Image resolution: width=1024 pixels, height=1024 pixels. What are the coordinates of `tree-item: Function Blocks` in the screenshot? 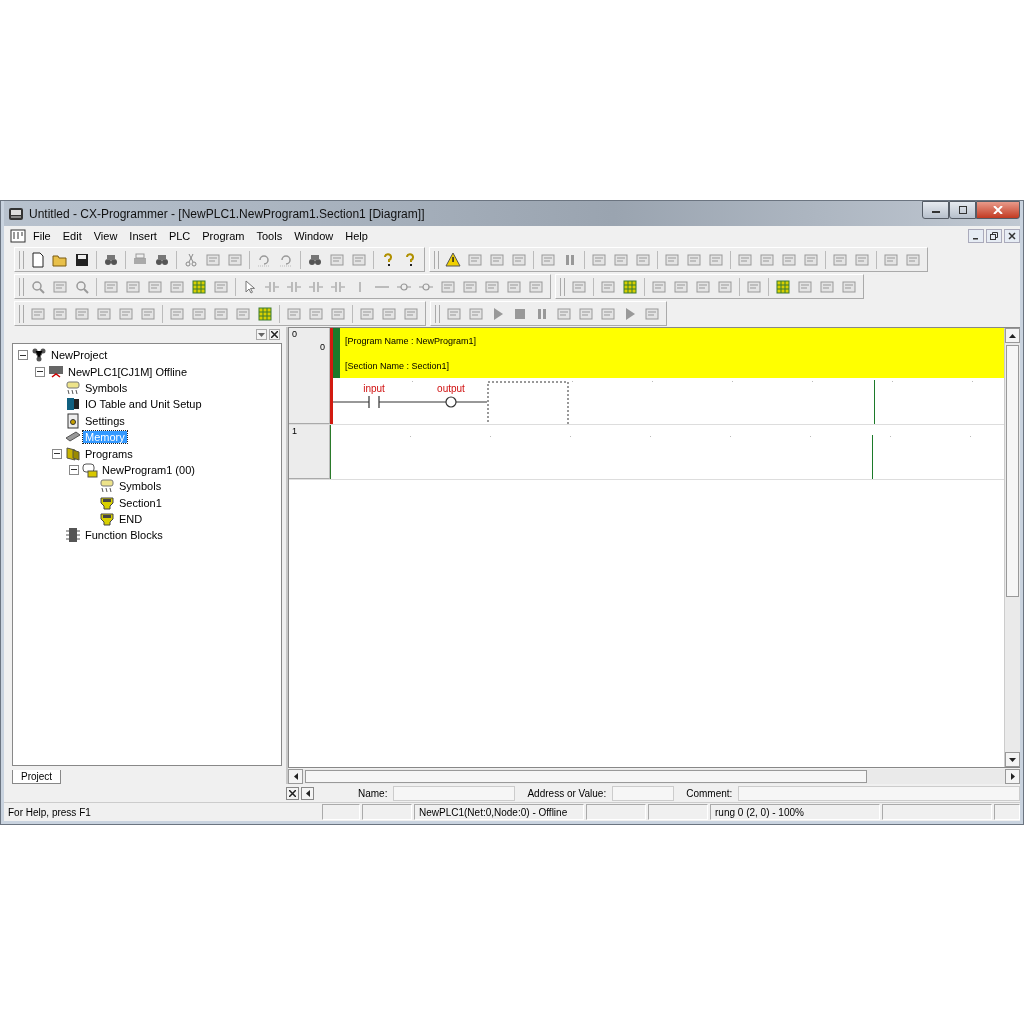 It's located at (124, 535).